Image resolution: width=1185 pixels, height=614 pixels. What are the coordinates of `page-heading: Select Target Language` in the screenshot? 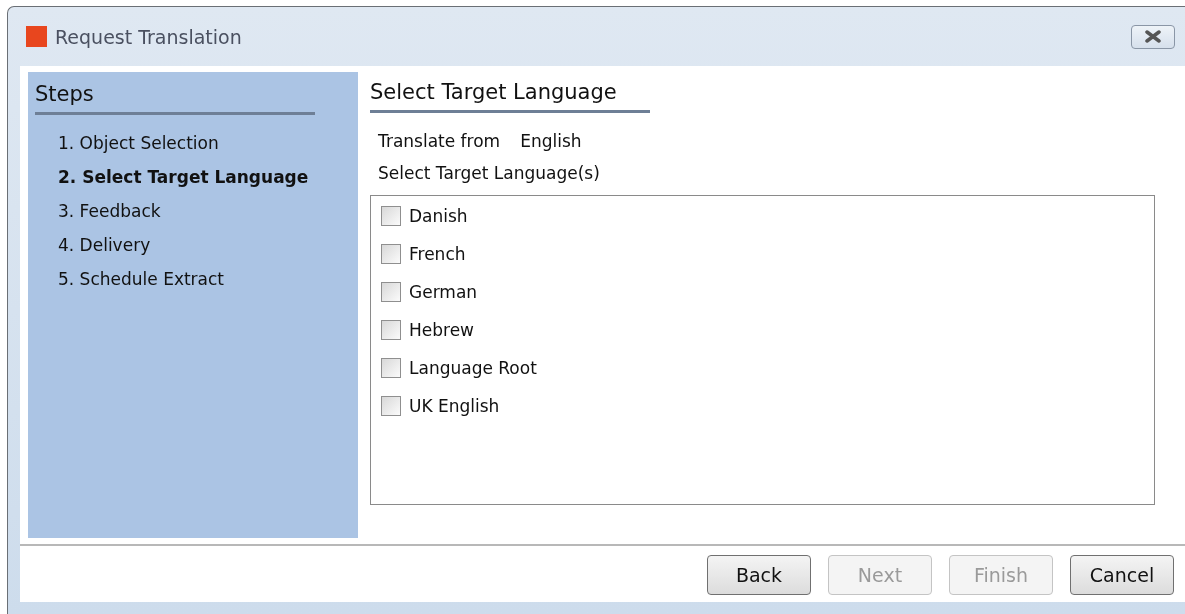 It's located at (494, 92).